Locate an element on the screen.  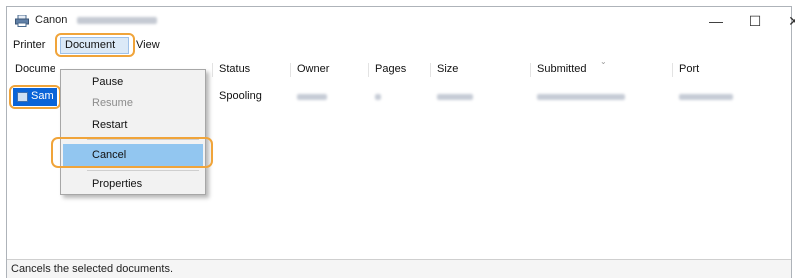
column-port: Port is located at coordinates (689, 69).